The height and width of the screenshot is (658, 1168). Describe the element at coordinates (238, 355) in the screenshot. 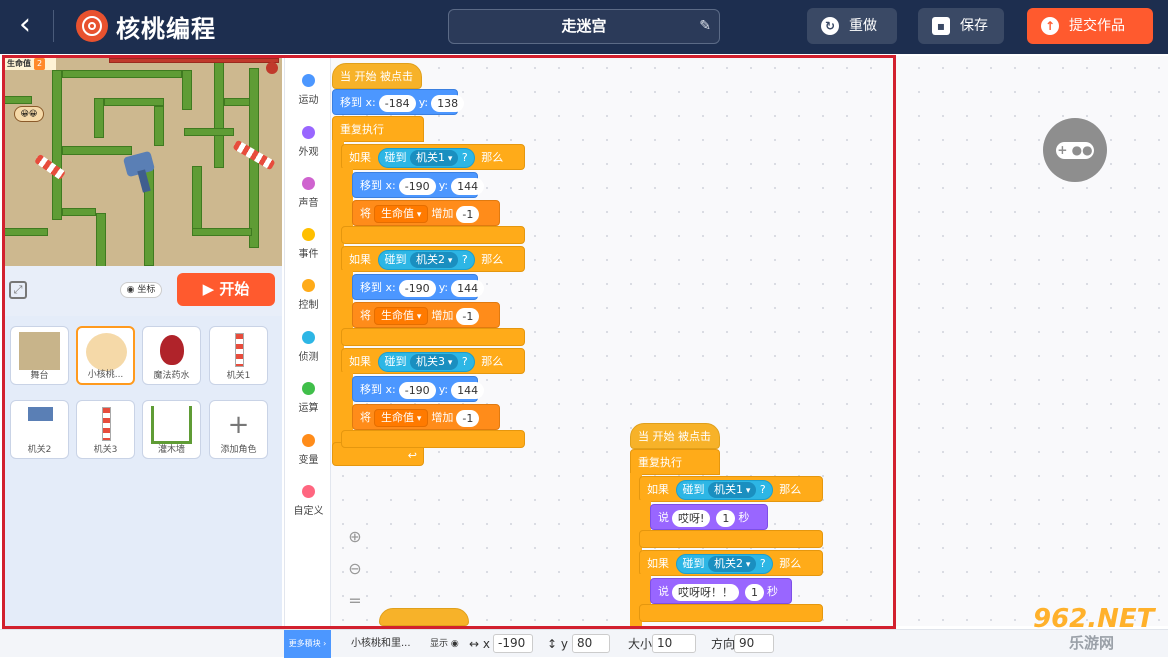

I see `sprite-card-trap1: 机关1` at that location.